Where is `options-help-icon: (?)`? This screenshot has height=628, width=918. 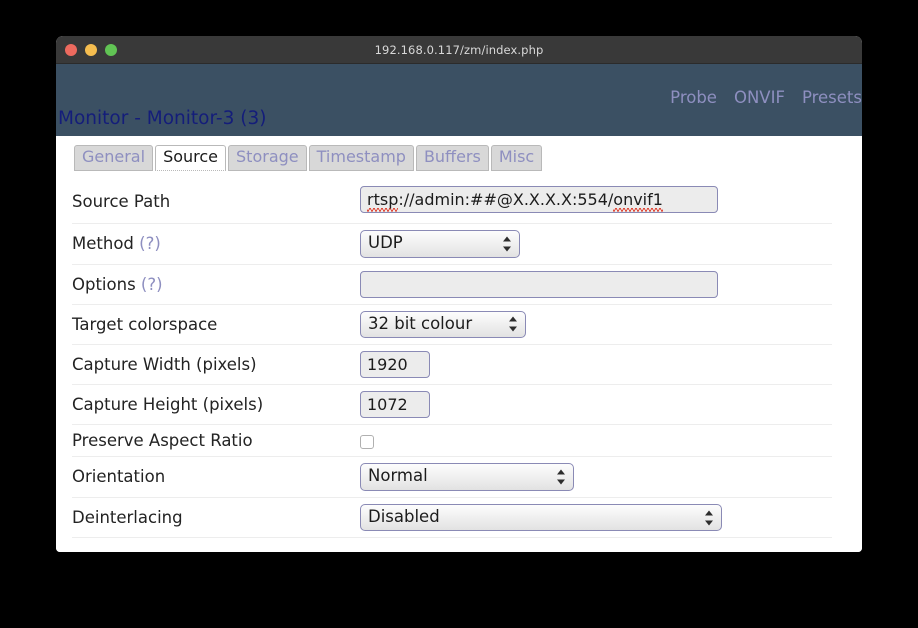 options-help-icon: (?) is located at coordinates (152, 284).